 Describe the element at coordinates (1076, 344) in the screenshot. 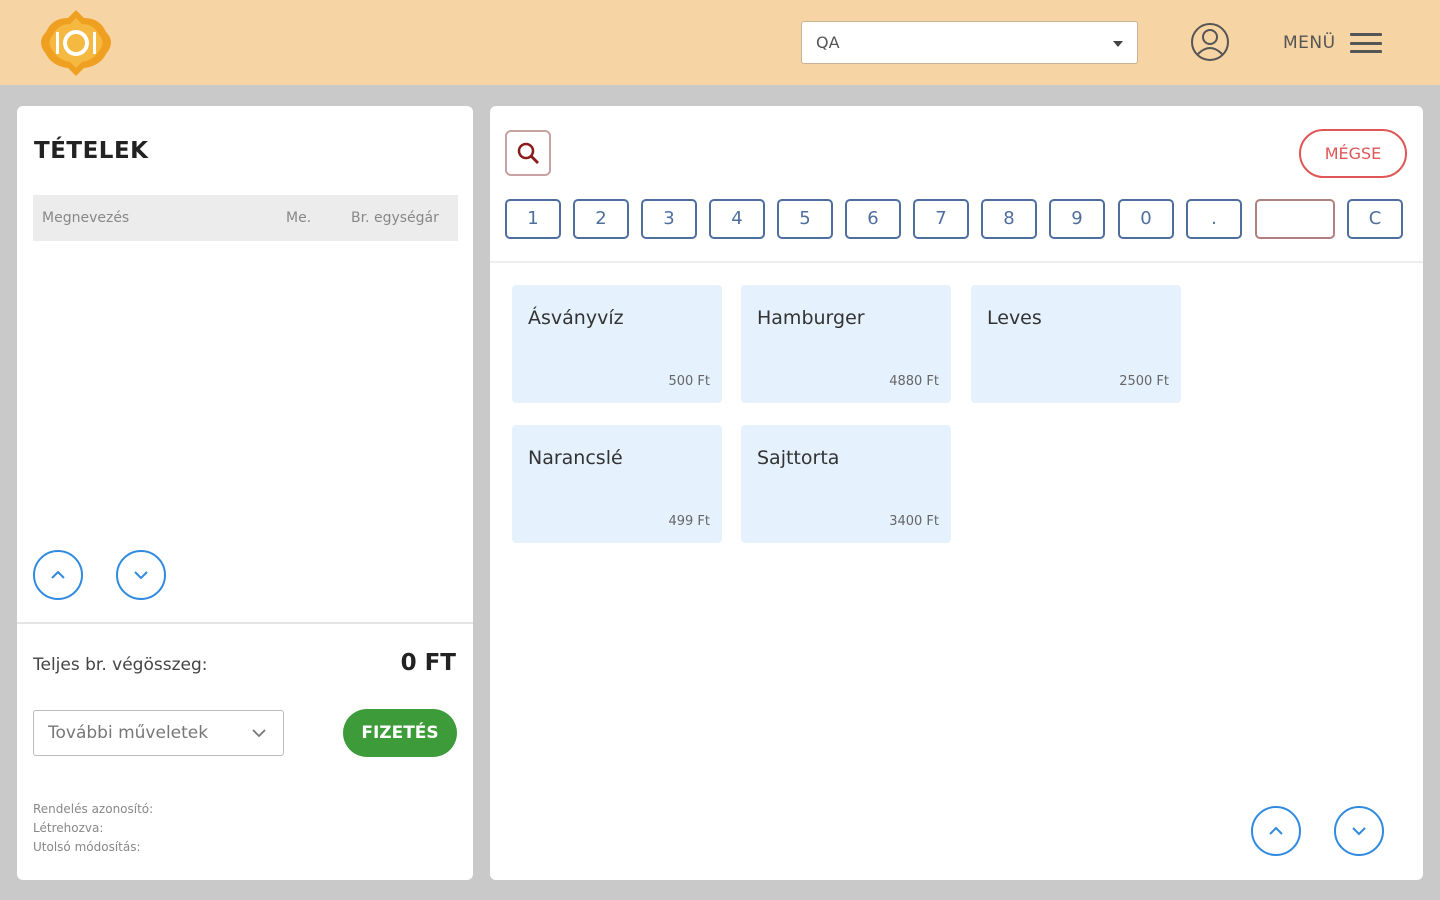

I see `product-card: Leves 2500 Ft` at that location.